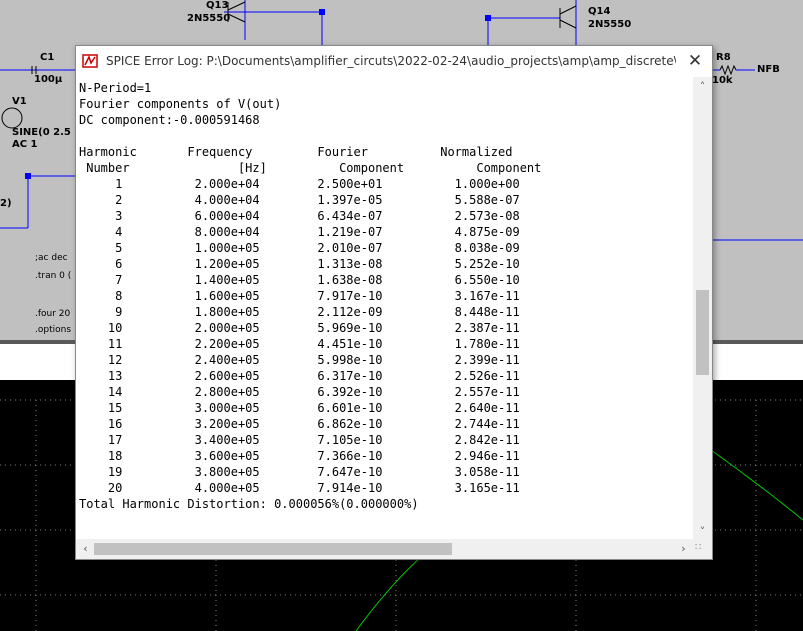  What do you see at coordinates (609, 24) in the screenshot?
I see `q14-model: 2N5550` at bounding box center [609, 24].